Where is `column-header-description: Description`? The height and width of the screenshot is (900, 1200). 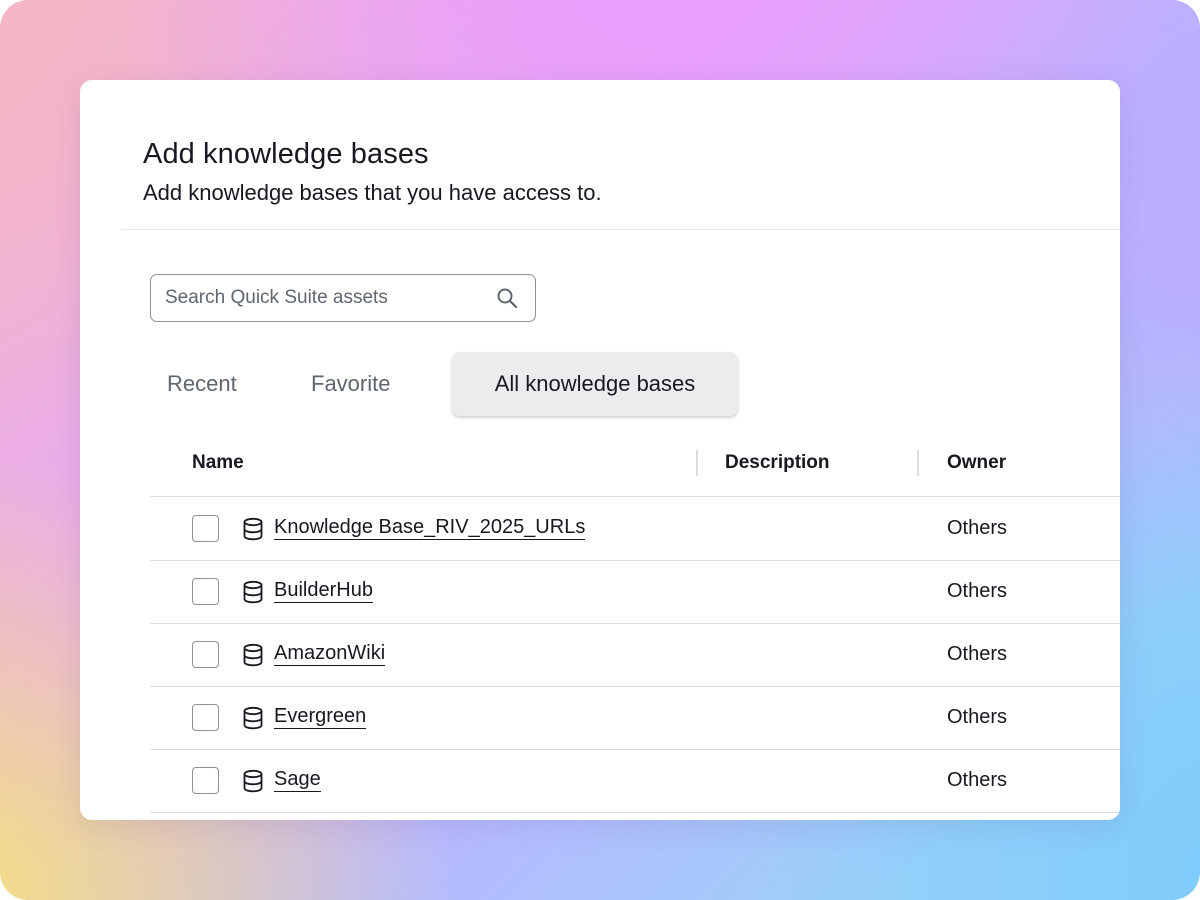
column-header-description: Description is located at coordinates (777, 463).